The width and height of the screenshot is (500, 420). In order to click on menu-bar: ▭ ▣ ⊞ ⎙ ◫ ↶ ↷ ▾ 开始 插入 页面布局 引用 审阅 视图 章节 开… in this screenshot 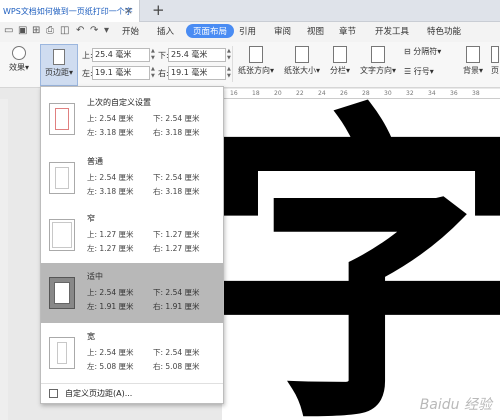, I will do `click(250, 32)`.